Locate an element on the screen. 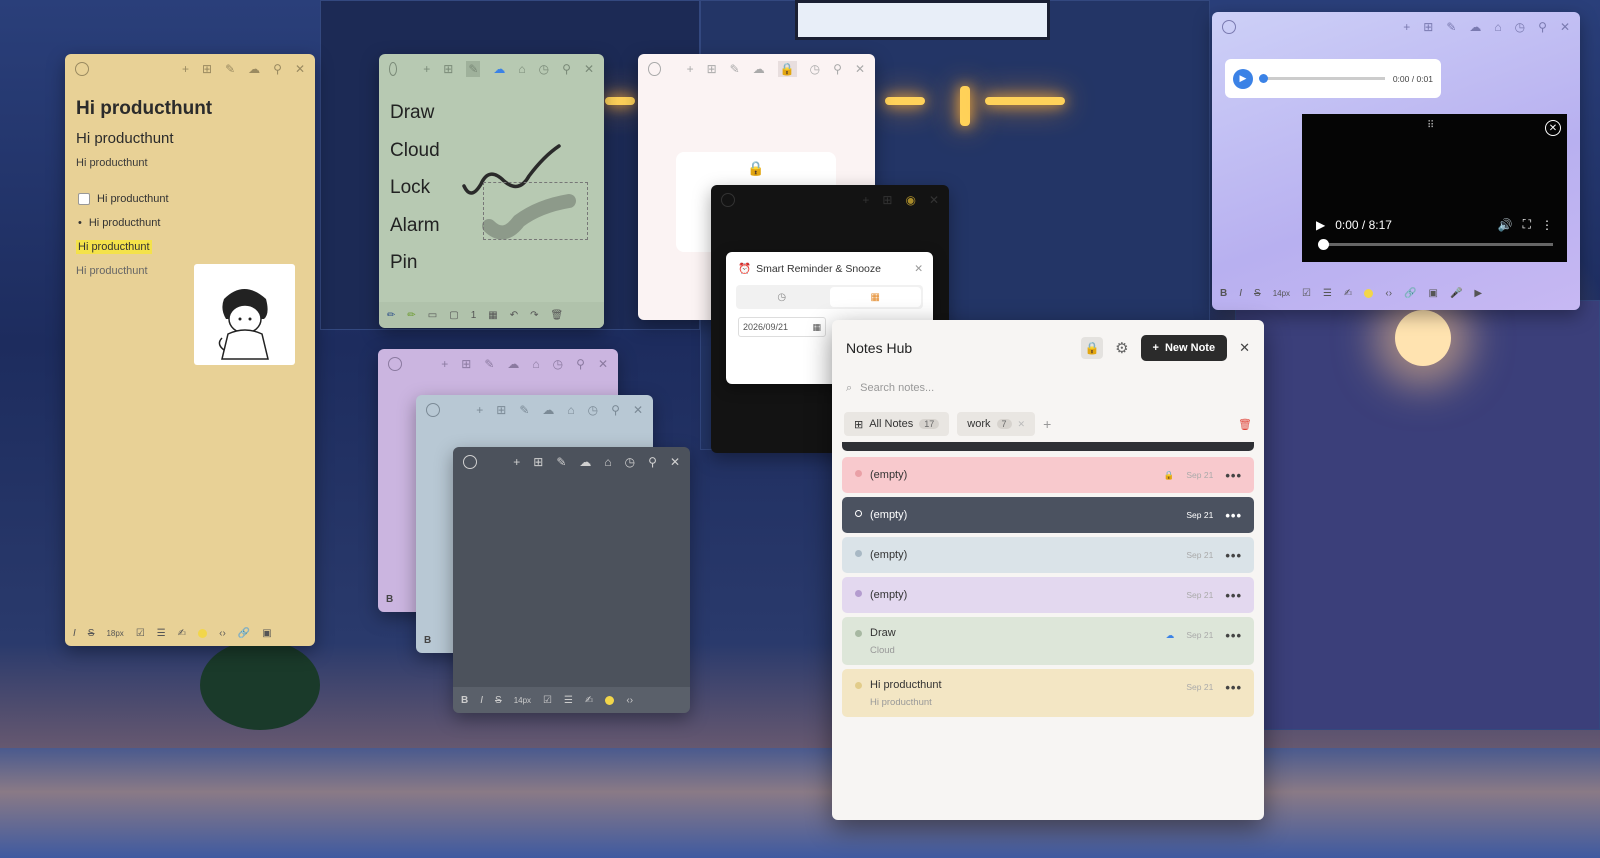 The height and width of the screenshot is (858, 1600). audio-seek-bar is located at coordinates (1322, 78).